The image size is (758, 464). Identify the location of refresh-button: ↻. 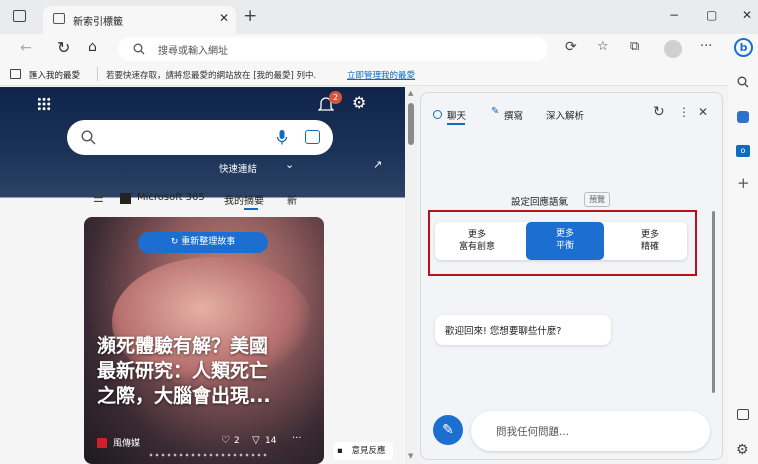
(63, 47).